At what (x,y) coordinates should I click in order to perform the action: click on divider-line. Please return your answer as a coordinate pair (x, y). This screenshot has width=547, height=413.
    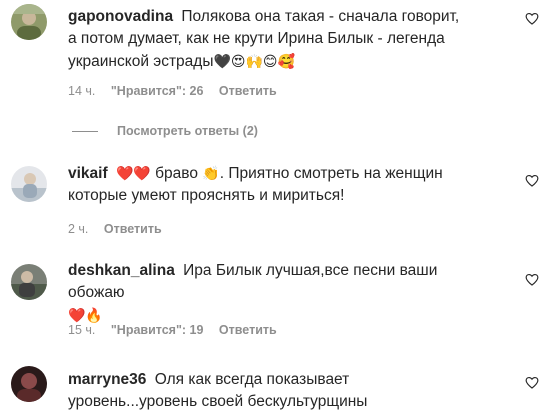
    Looking at the image, I should click on (85, 132).